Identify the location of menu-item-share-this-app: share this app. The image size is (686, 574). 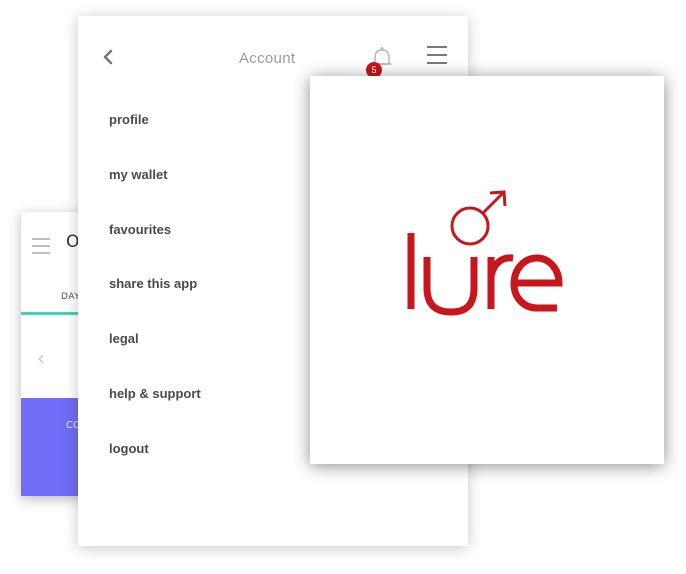
(155, 303).